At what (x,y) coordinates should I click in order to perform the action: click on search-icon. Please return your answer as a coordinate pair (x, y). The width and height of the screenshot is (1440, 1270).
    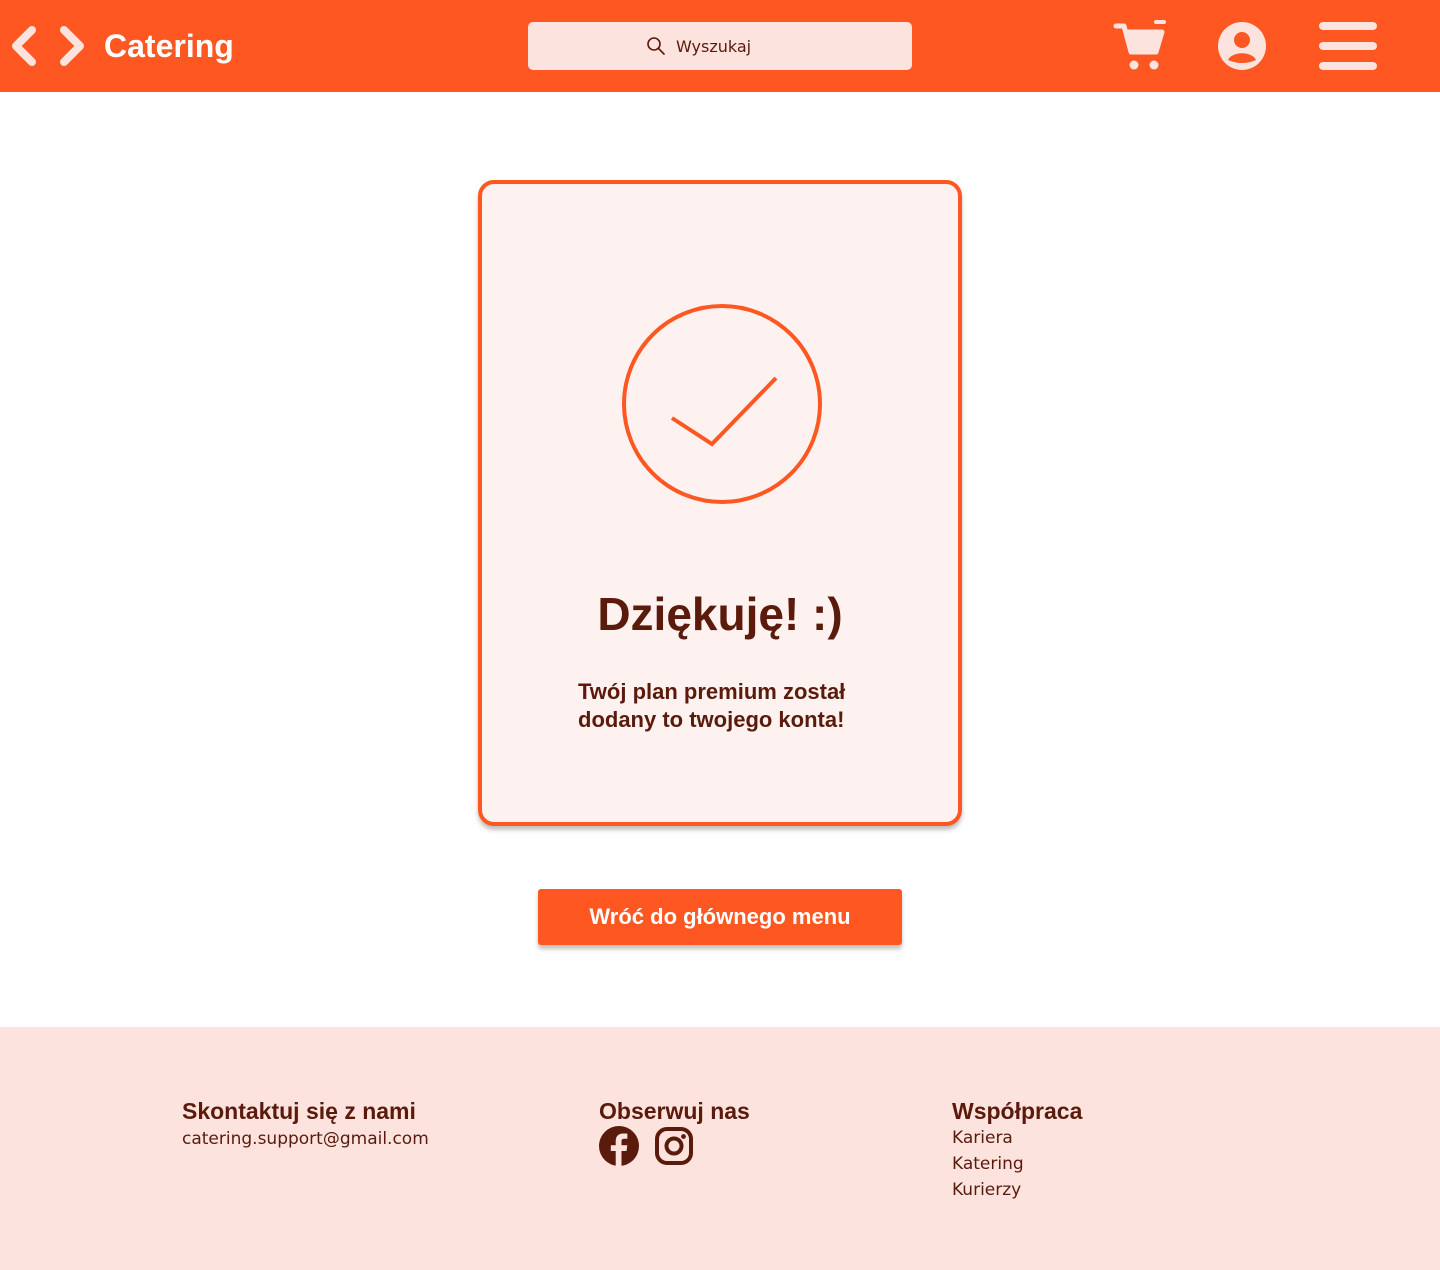
    Looking at the image, I should click on (656, 46).